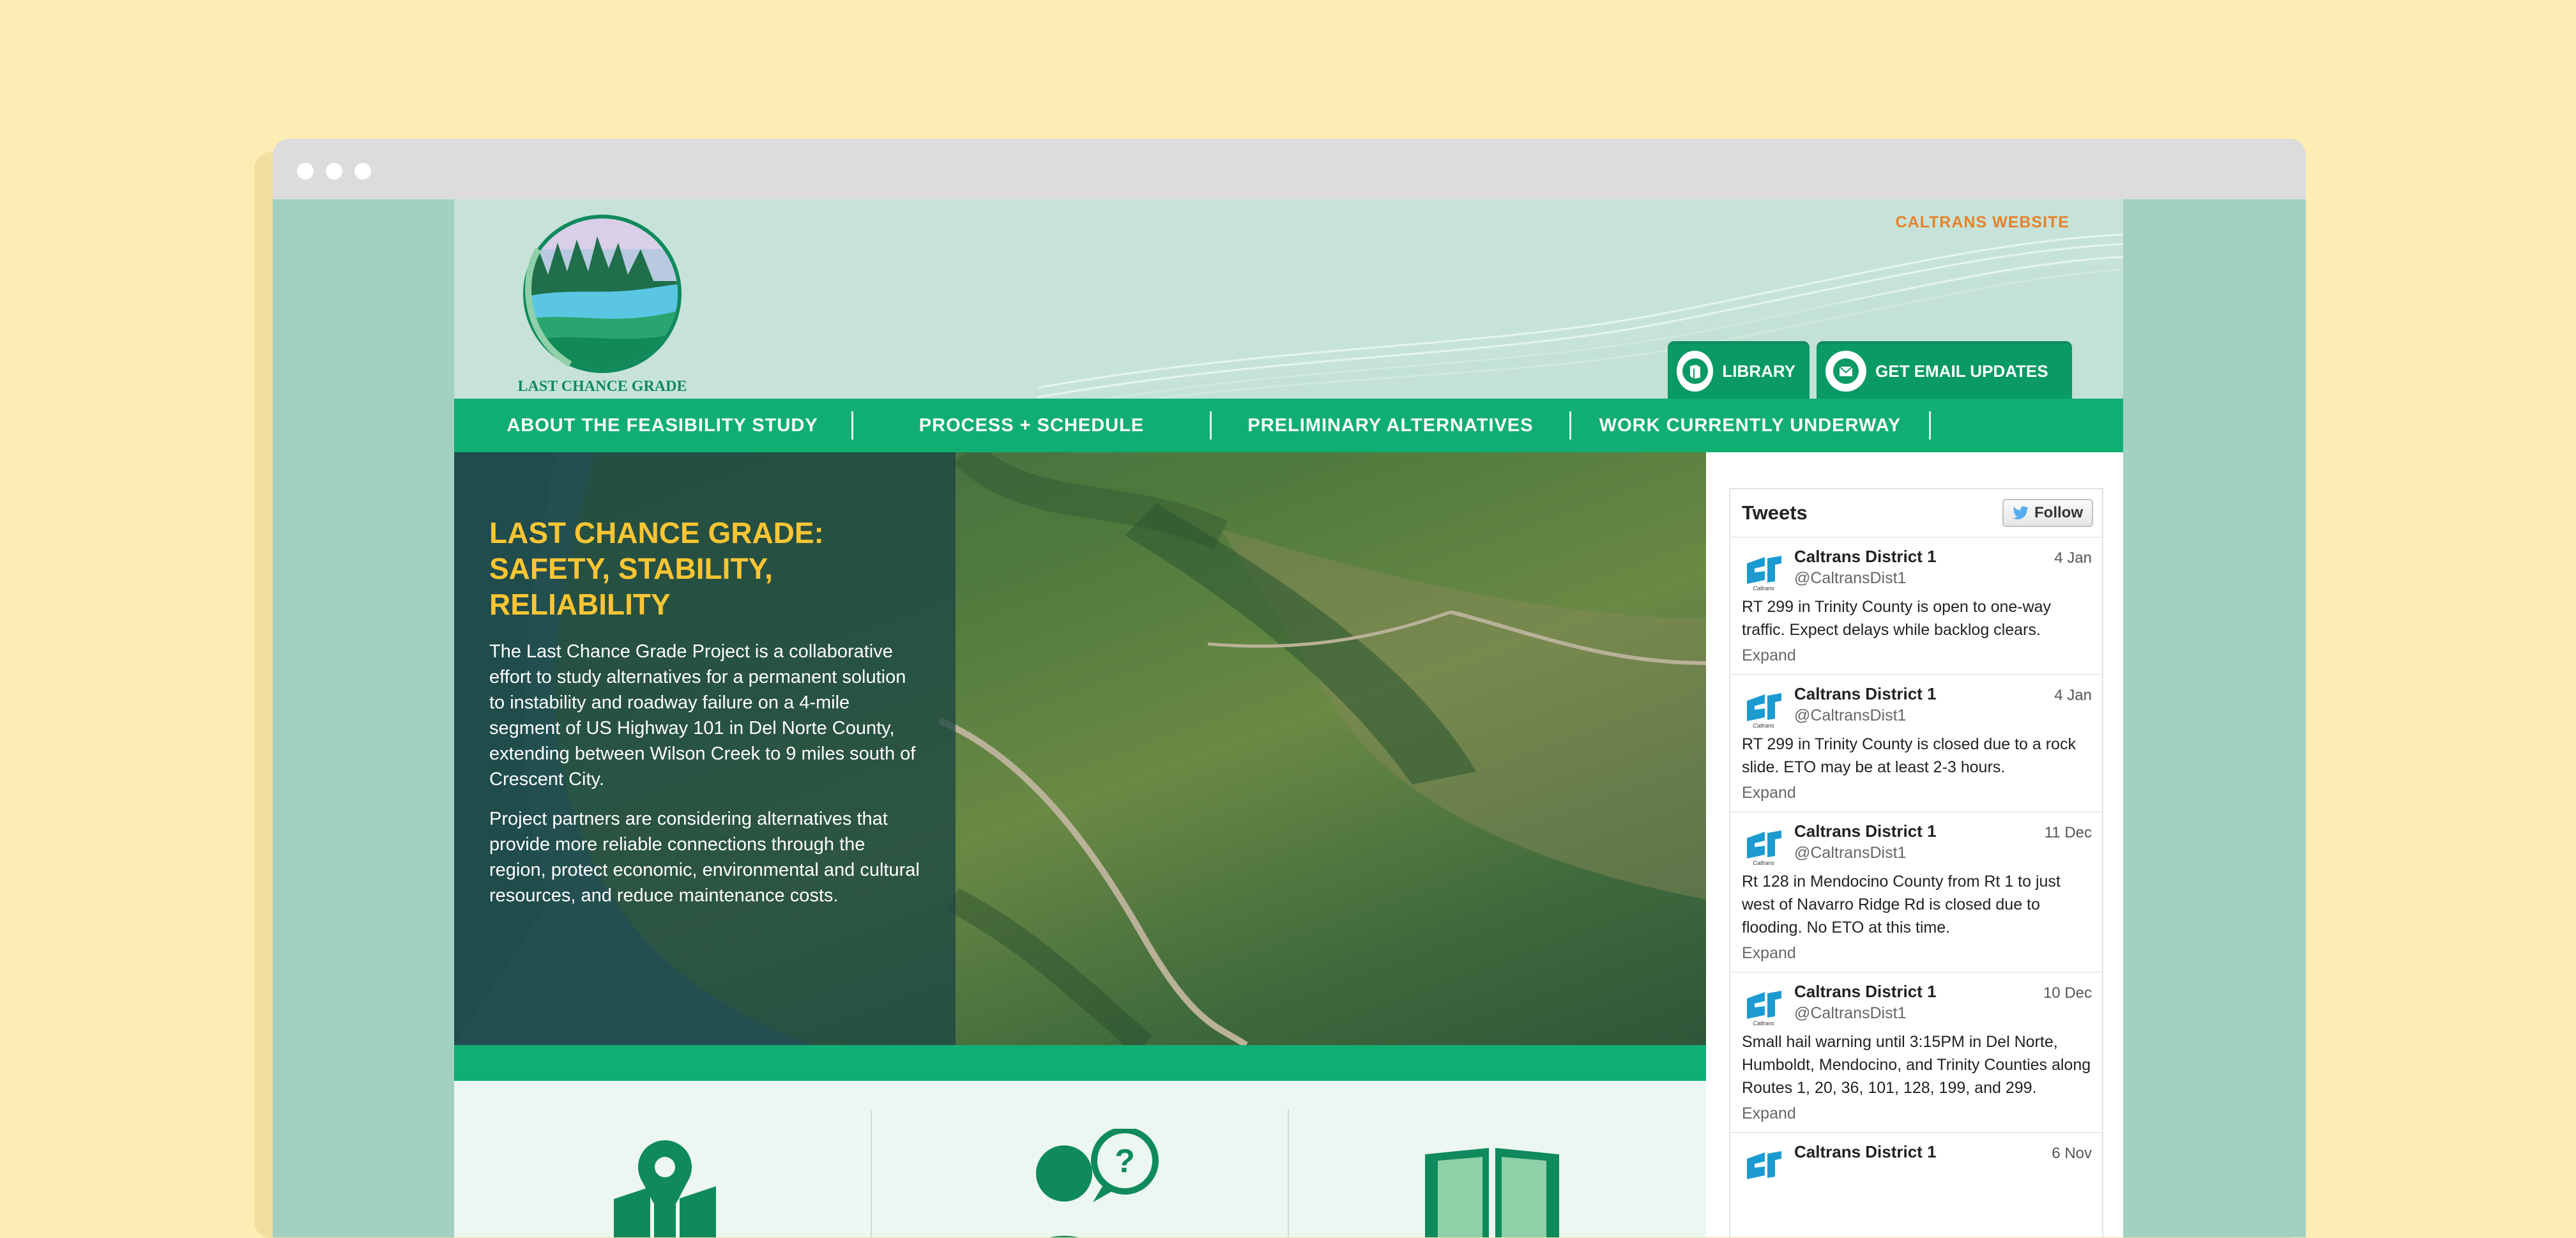 The image size is (2576, 1238). Describe the element at coordinates (2072, 1154) in the screenshot. I see `tweet-date: 6 Nov` at that location.